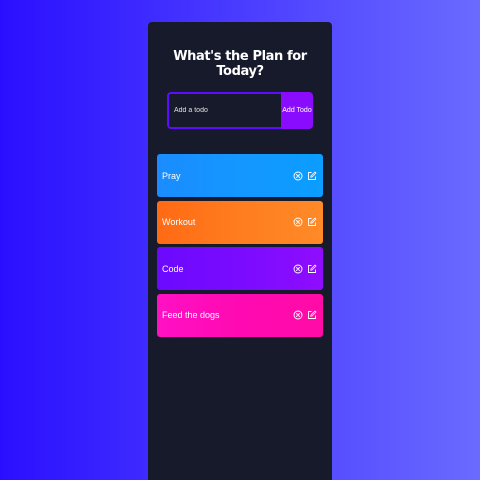  I want to click on todo-row: Feed the dogs, so click(240, 315).